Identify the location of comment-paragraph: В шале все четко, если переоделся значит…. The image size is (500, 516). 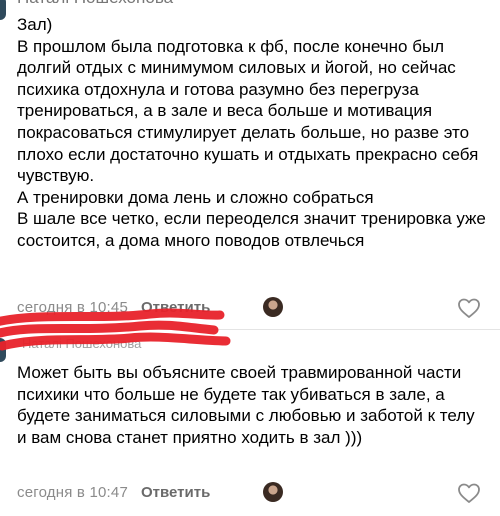
(251, 229).